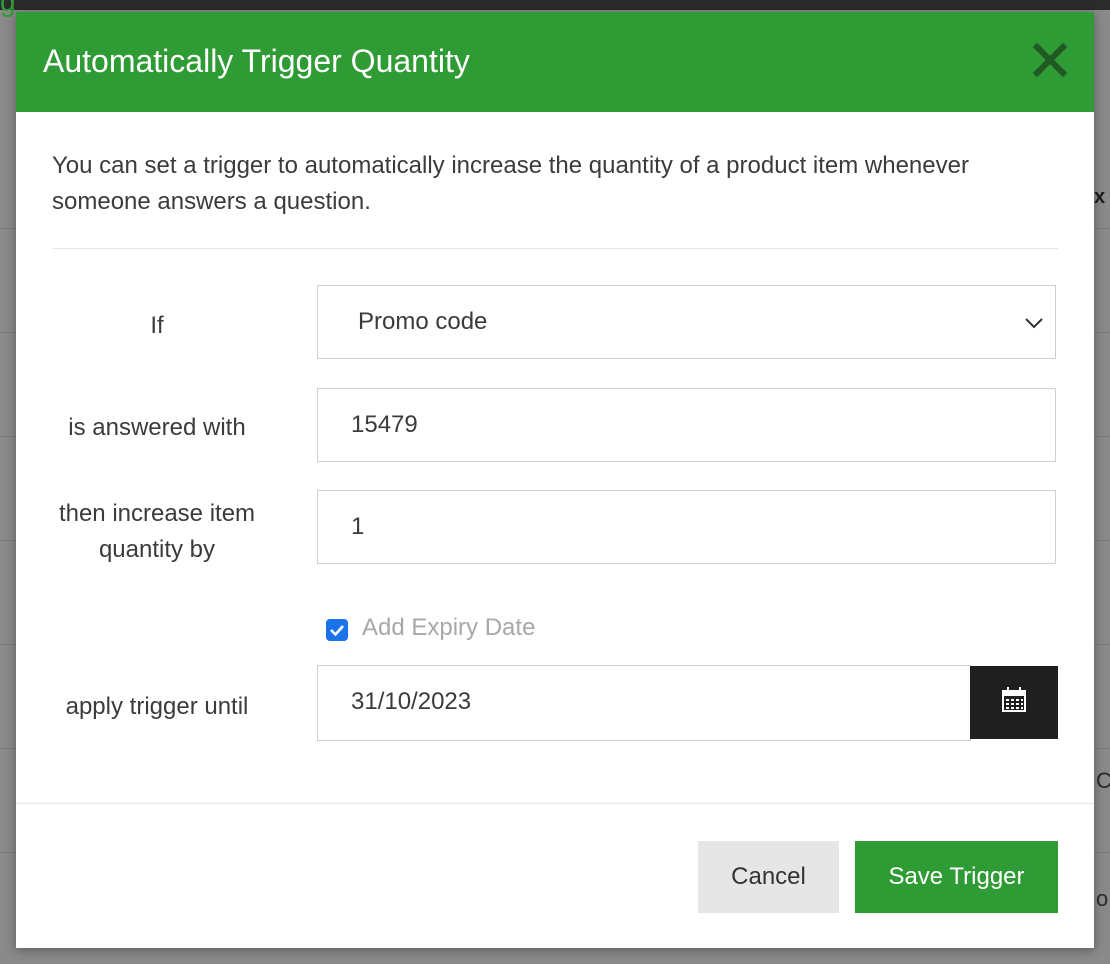 The width and height of the screenshot is (1110, 964). Describe the element at coordinates (448, 628) in the screenshot. I see `expiry-checkbox-label: Add Expiry Date` at that location.